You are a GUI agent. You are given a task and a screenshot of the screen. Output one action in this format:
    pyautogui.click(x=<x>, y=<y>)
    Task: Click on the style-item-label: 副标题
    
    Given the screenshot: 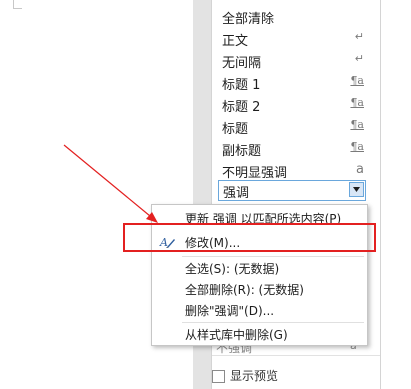 What is the action you would take?
    pyautogui.click(x=242, y=151)
    